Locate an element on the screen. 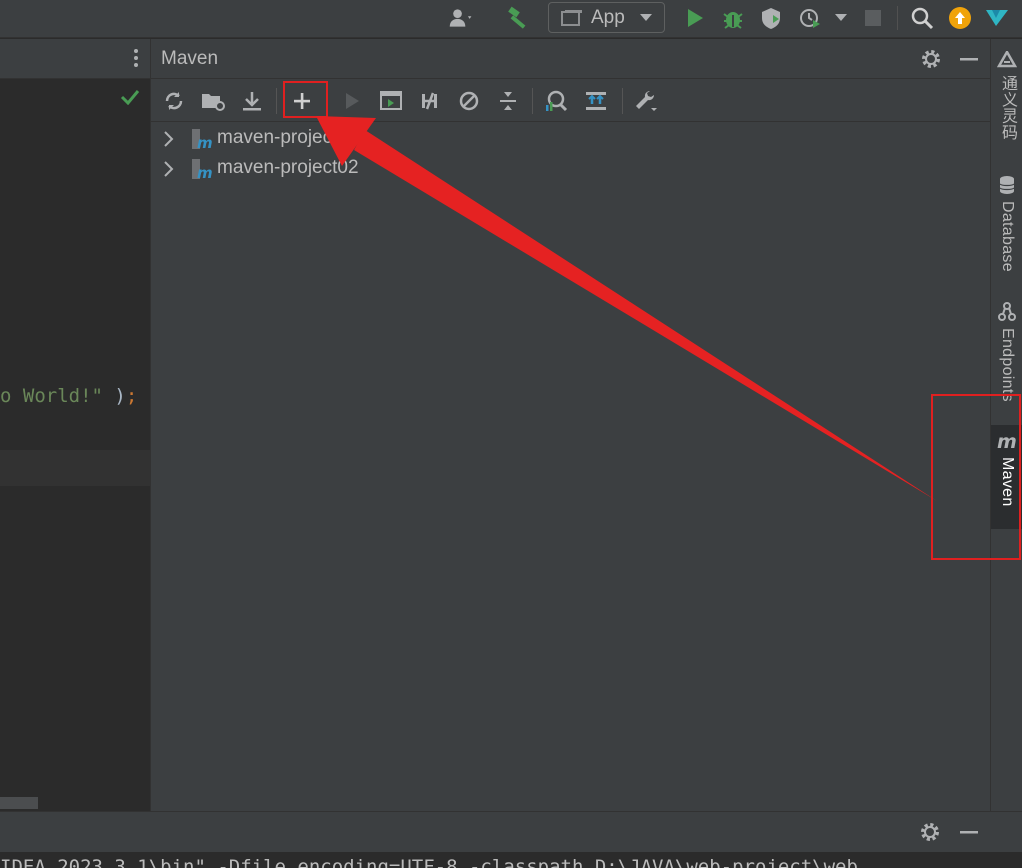 Image resolution: width=1022 pixels, height=868 pixels. tree-item-maven-project02: m maven-project02 is located at coordinates (571, 169).